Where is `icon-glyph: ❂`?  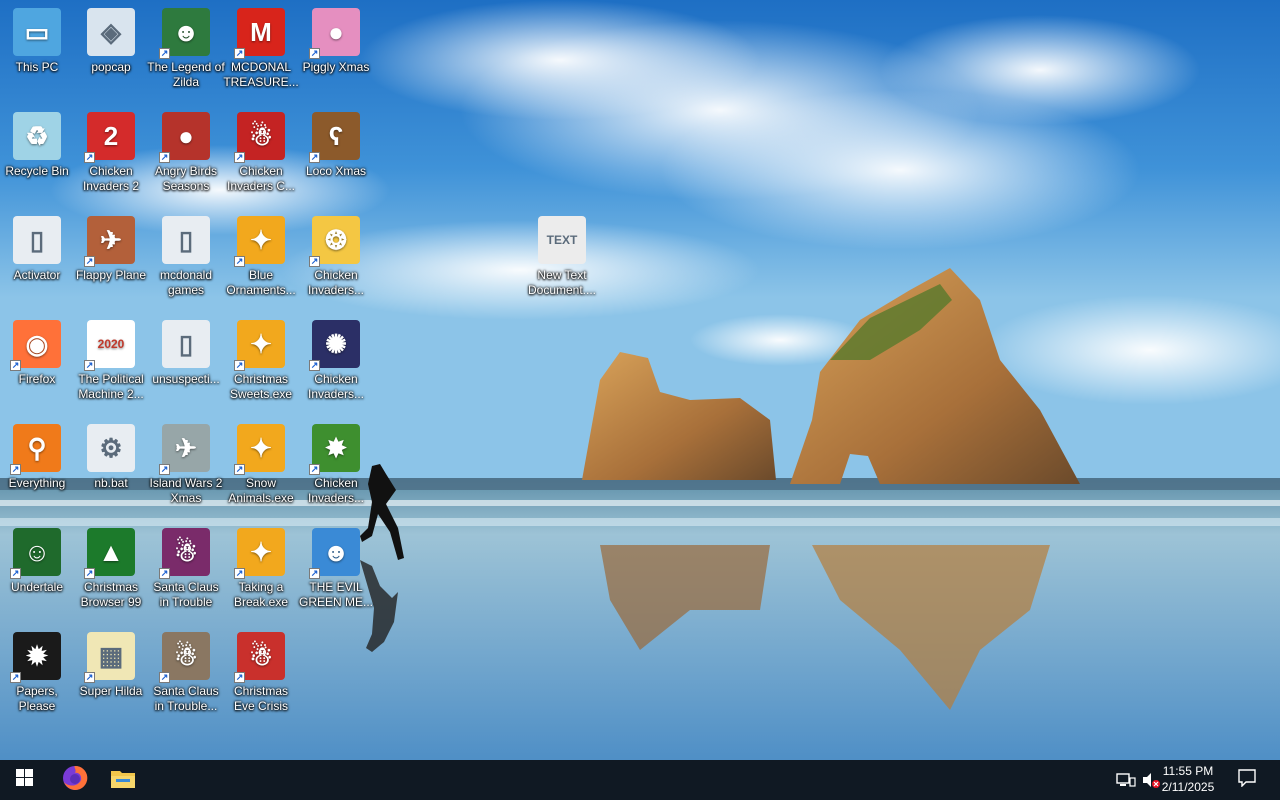
icon-glyph: ❂ is located at coordinates (336, 240).